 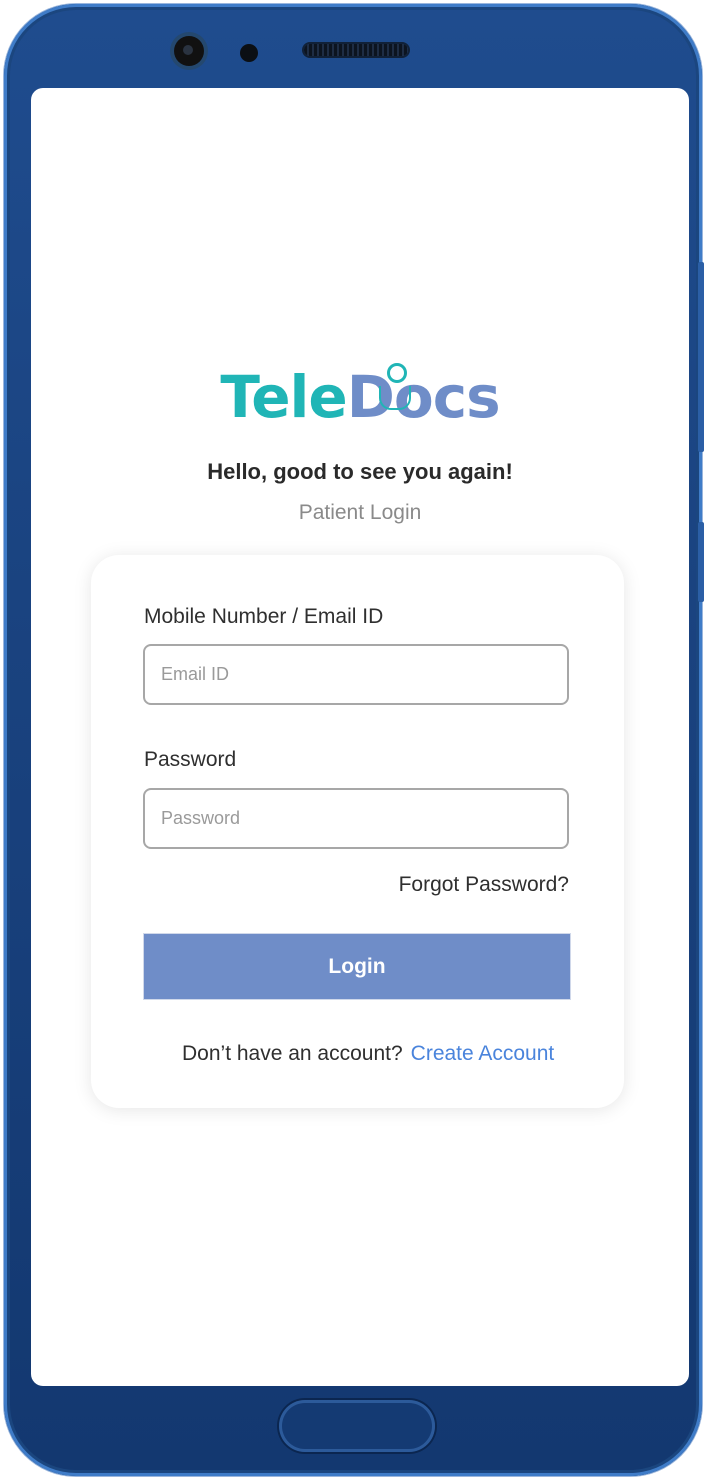 What do you see at coordinates (397, 373) in the screenshot?
I see `stethoscope-icon` at bounding box center [397, 373].